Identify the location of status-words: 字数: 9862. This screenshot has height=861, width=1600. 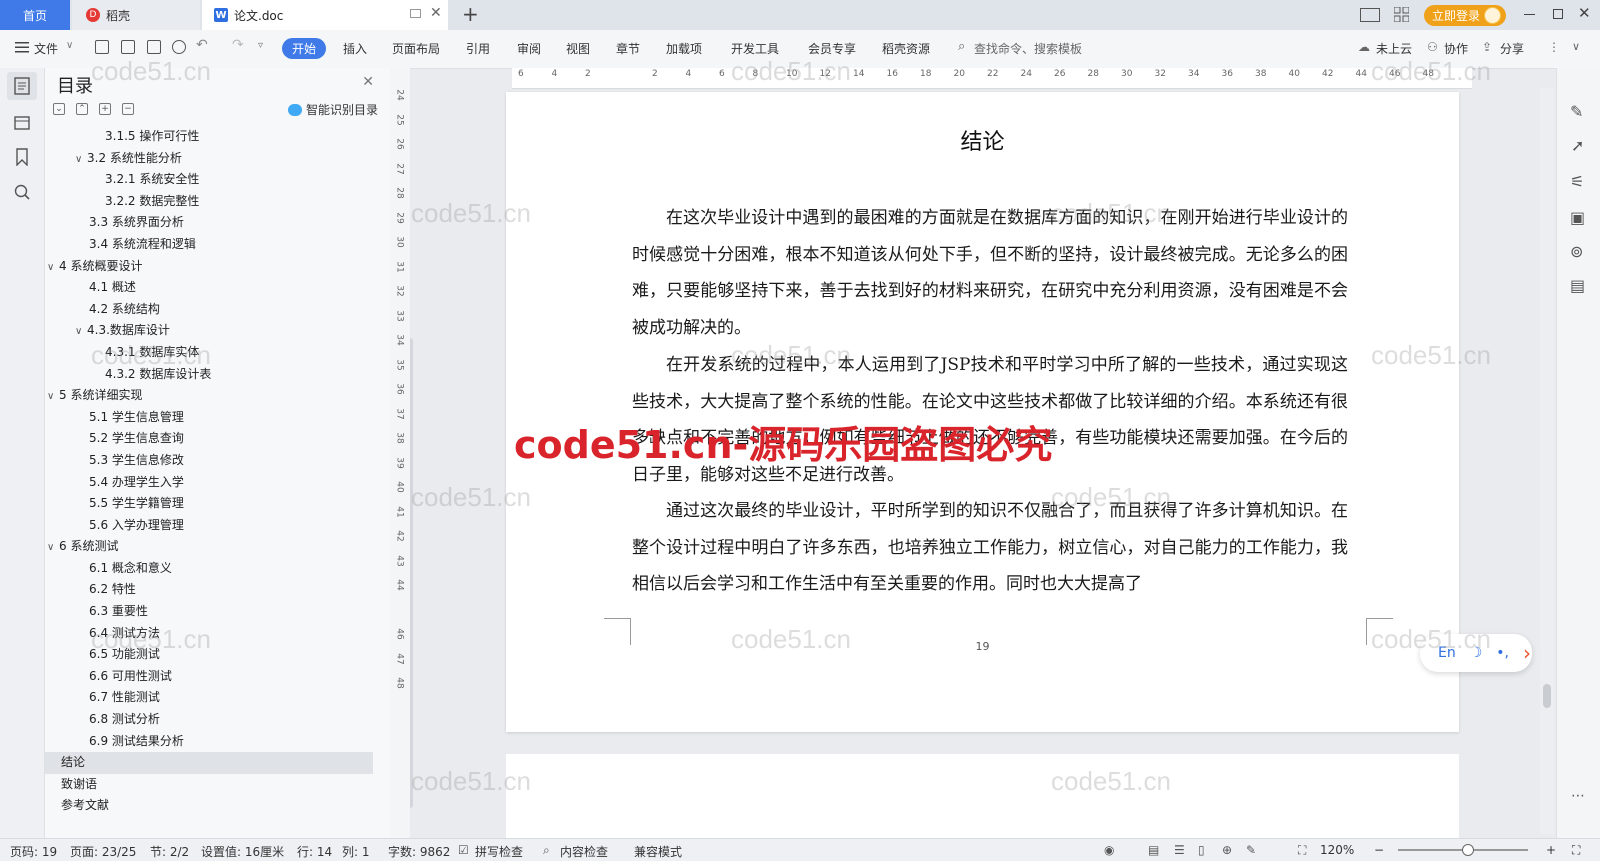
(419, 851).